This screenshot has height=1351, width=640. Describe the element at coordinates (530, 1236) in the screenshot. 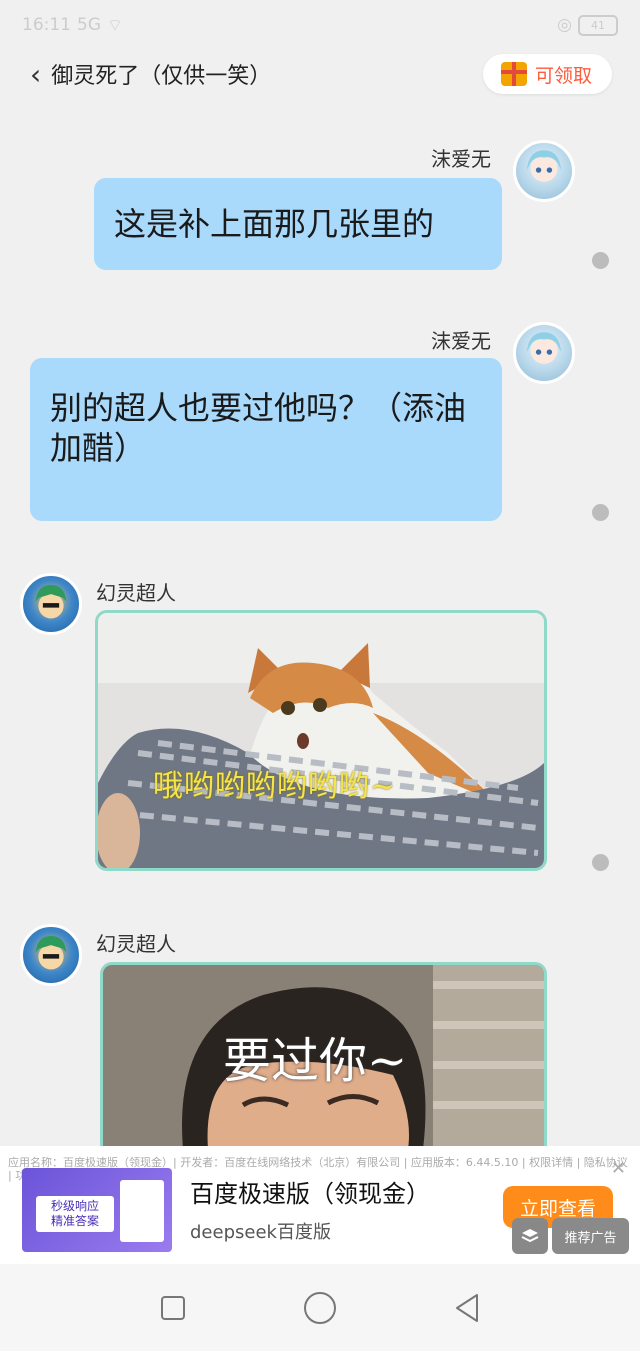

I see `layers-icon` at that location.